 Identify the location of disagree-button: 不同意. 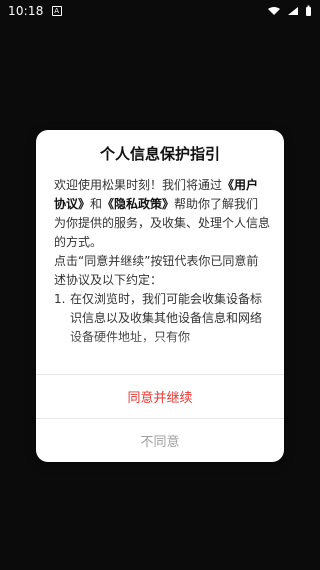
(160, 440).